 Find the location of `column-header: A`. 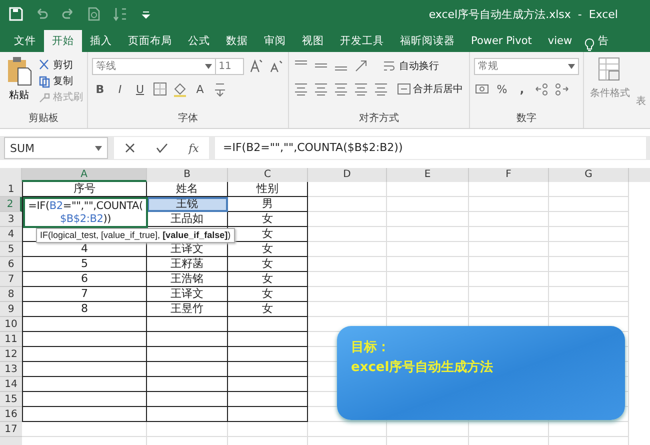

column-header: A is located at coordinates (84, 175).